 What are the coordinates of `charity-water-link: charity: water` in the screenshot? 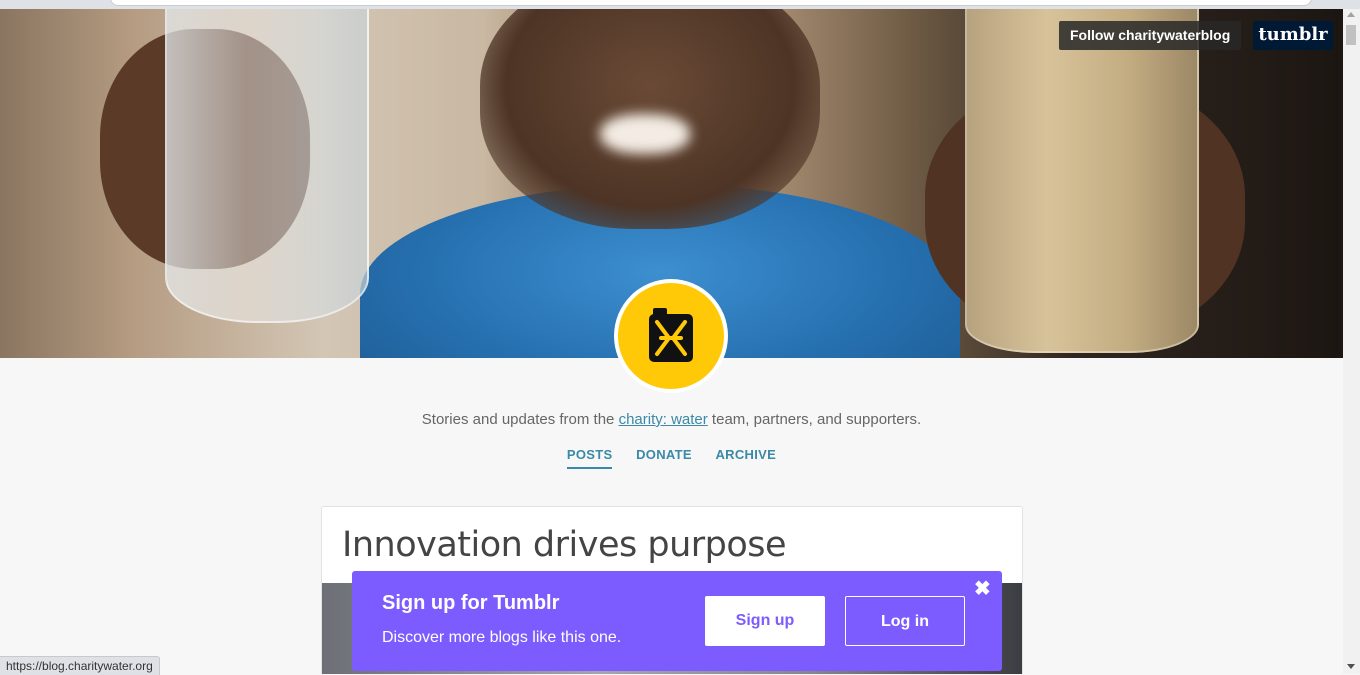 It's located at (663, 419).